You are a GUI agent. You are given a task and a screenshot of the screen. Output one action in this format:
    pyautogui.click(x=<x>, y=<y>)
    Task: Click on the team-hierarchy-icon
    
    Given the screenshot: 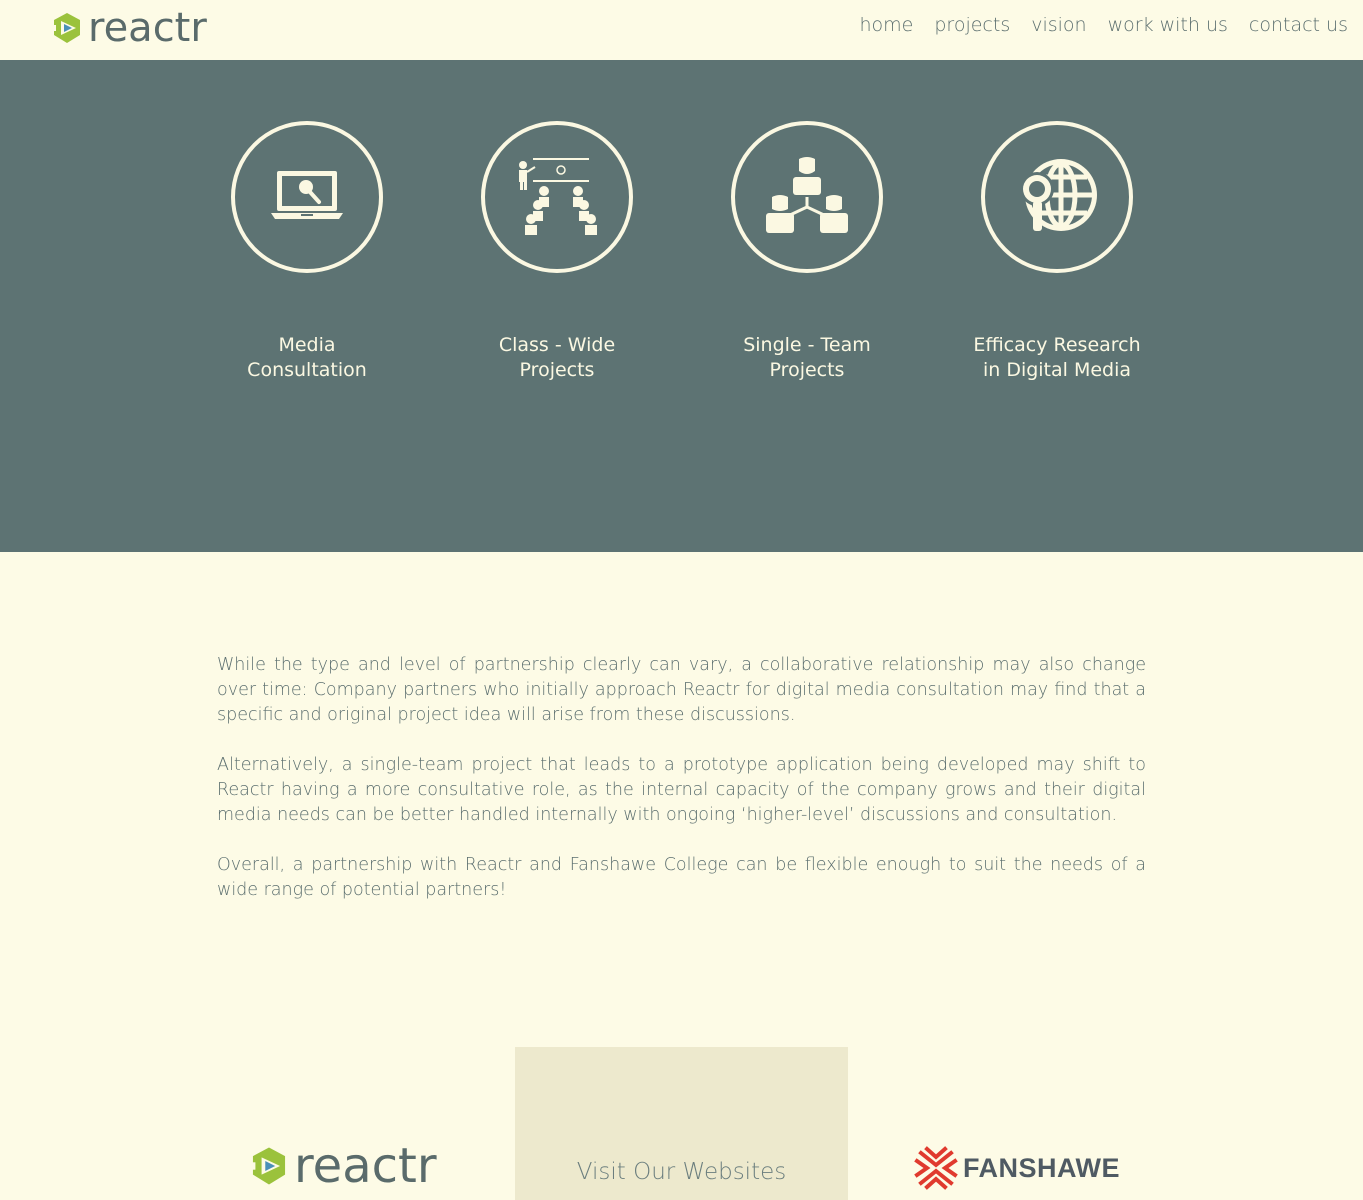 What is the action you would take?
    pyautogui.click(x=807, y=195)
    